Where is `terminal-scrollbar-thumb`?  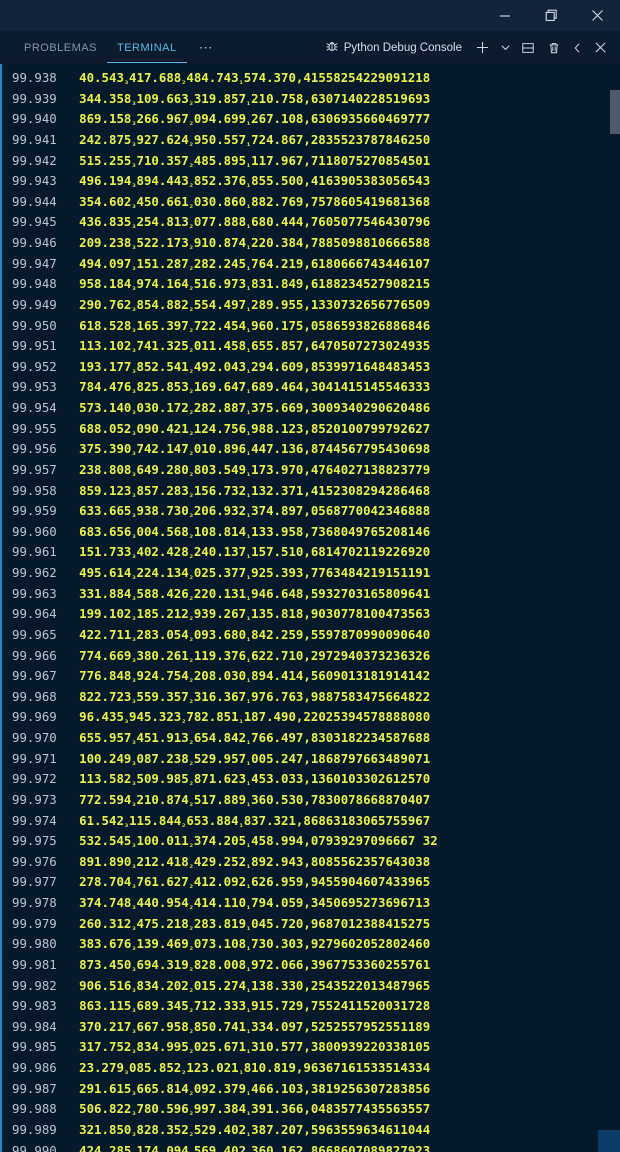 terminal-scrollbar-thumb is located at coordinates (615, 112).